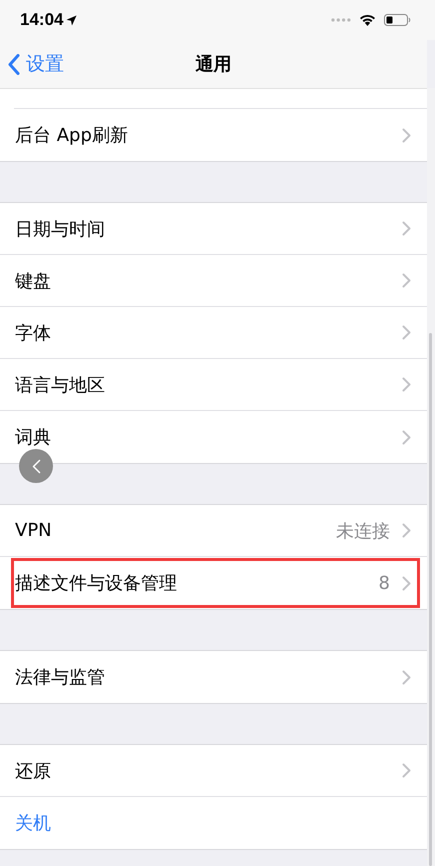  Describe the element at coordinates (42, 20) in the screenshot. I see `status-time: 14:04` at that location.